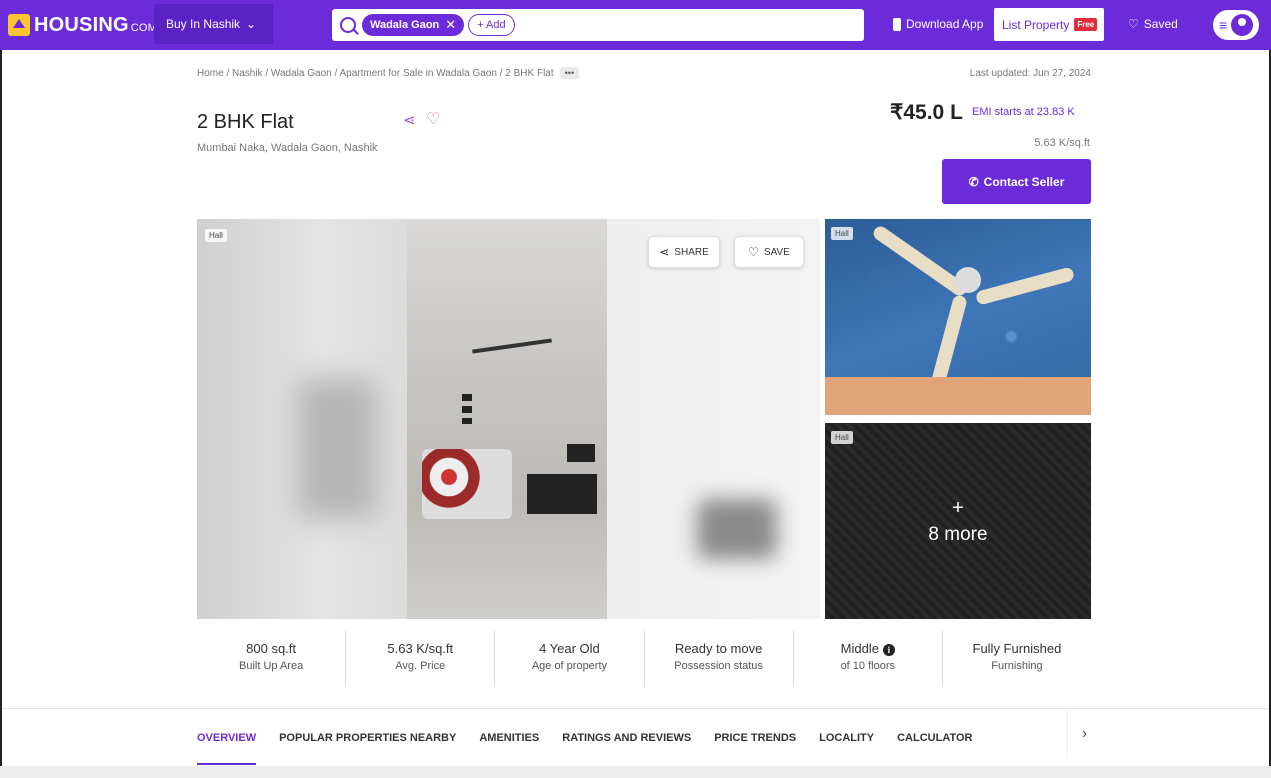  Describe the element at coordinates (509, 737) in the screenshot. I see `tab-amenities: AMENITIES` at that location.